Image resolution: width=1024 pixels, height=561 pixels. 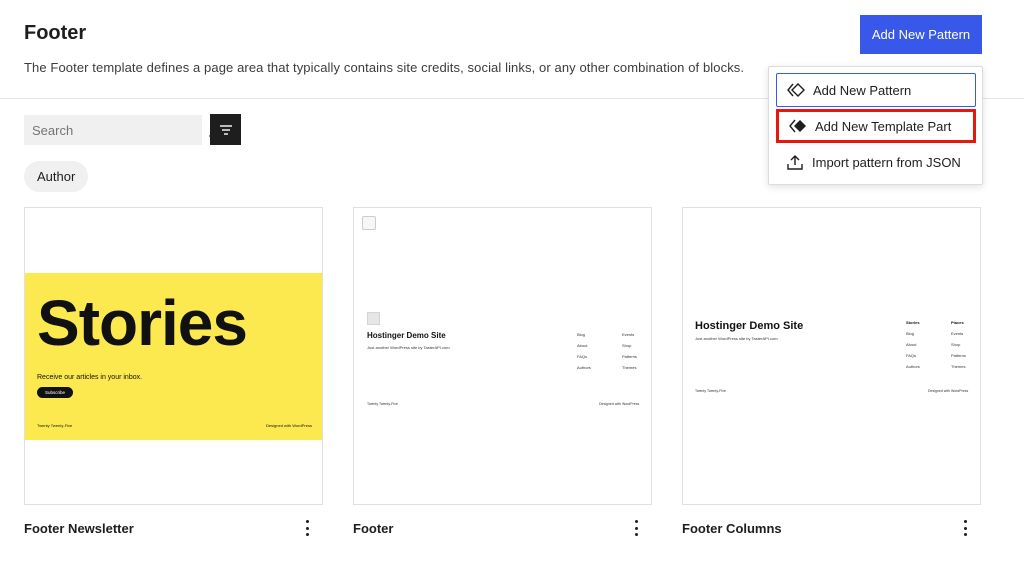 What do you see at coordinates (732, 528) in the screenshot?
I see `card-title: Footer Columns` at bounding box center [732, 528].